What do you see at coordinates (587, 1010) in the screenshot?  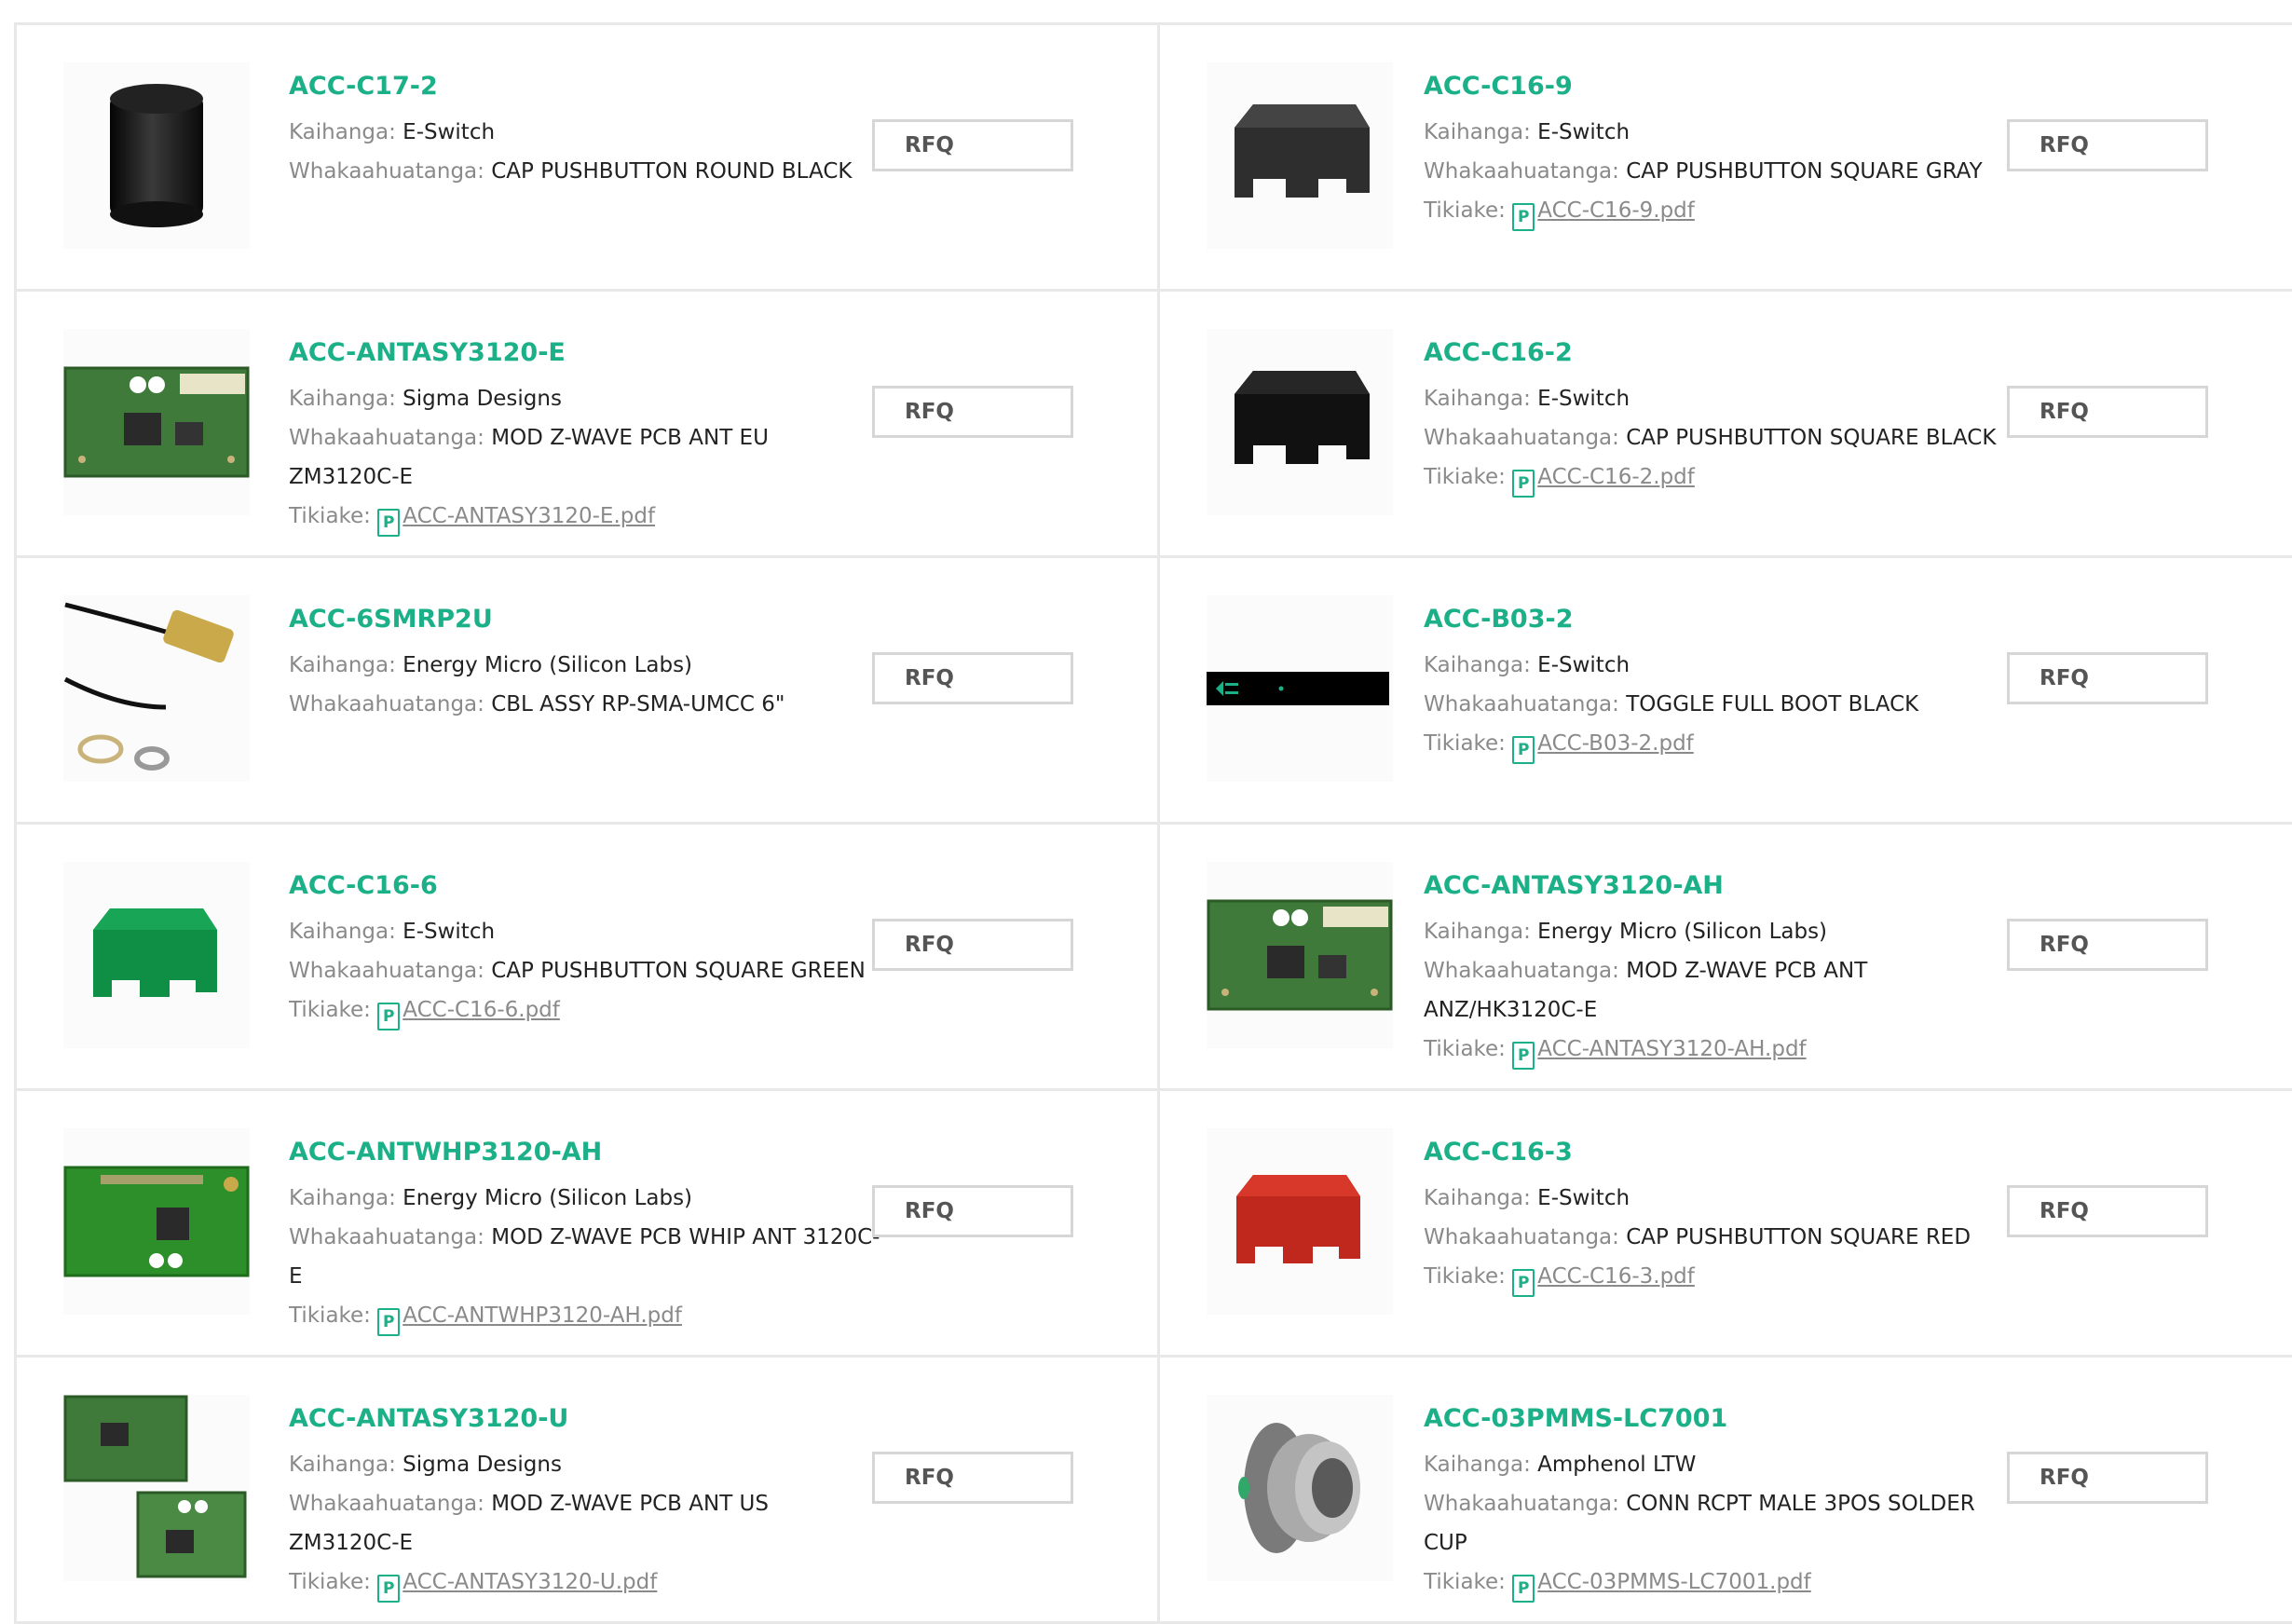 I see `datasheet-line: Tikiake: P ACC-C16-6.pdf` at bounding box center [587, 1010].